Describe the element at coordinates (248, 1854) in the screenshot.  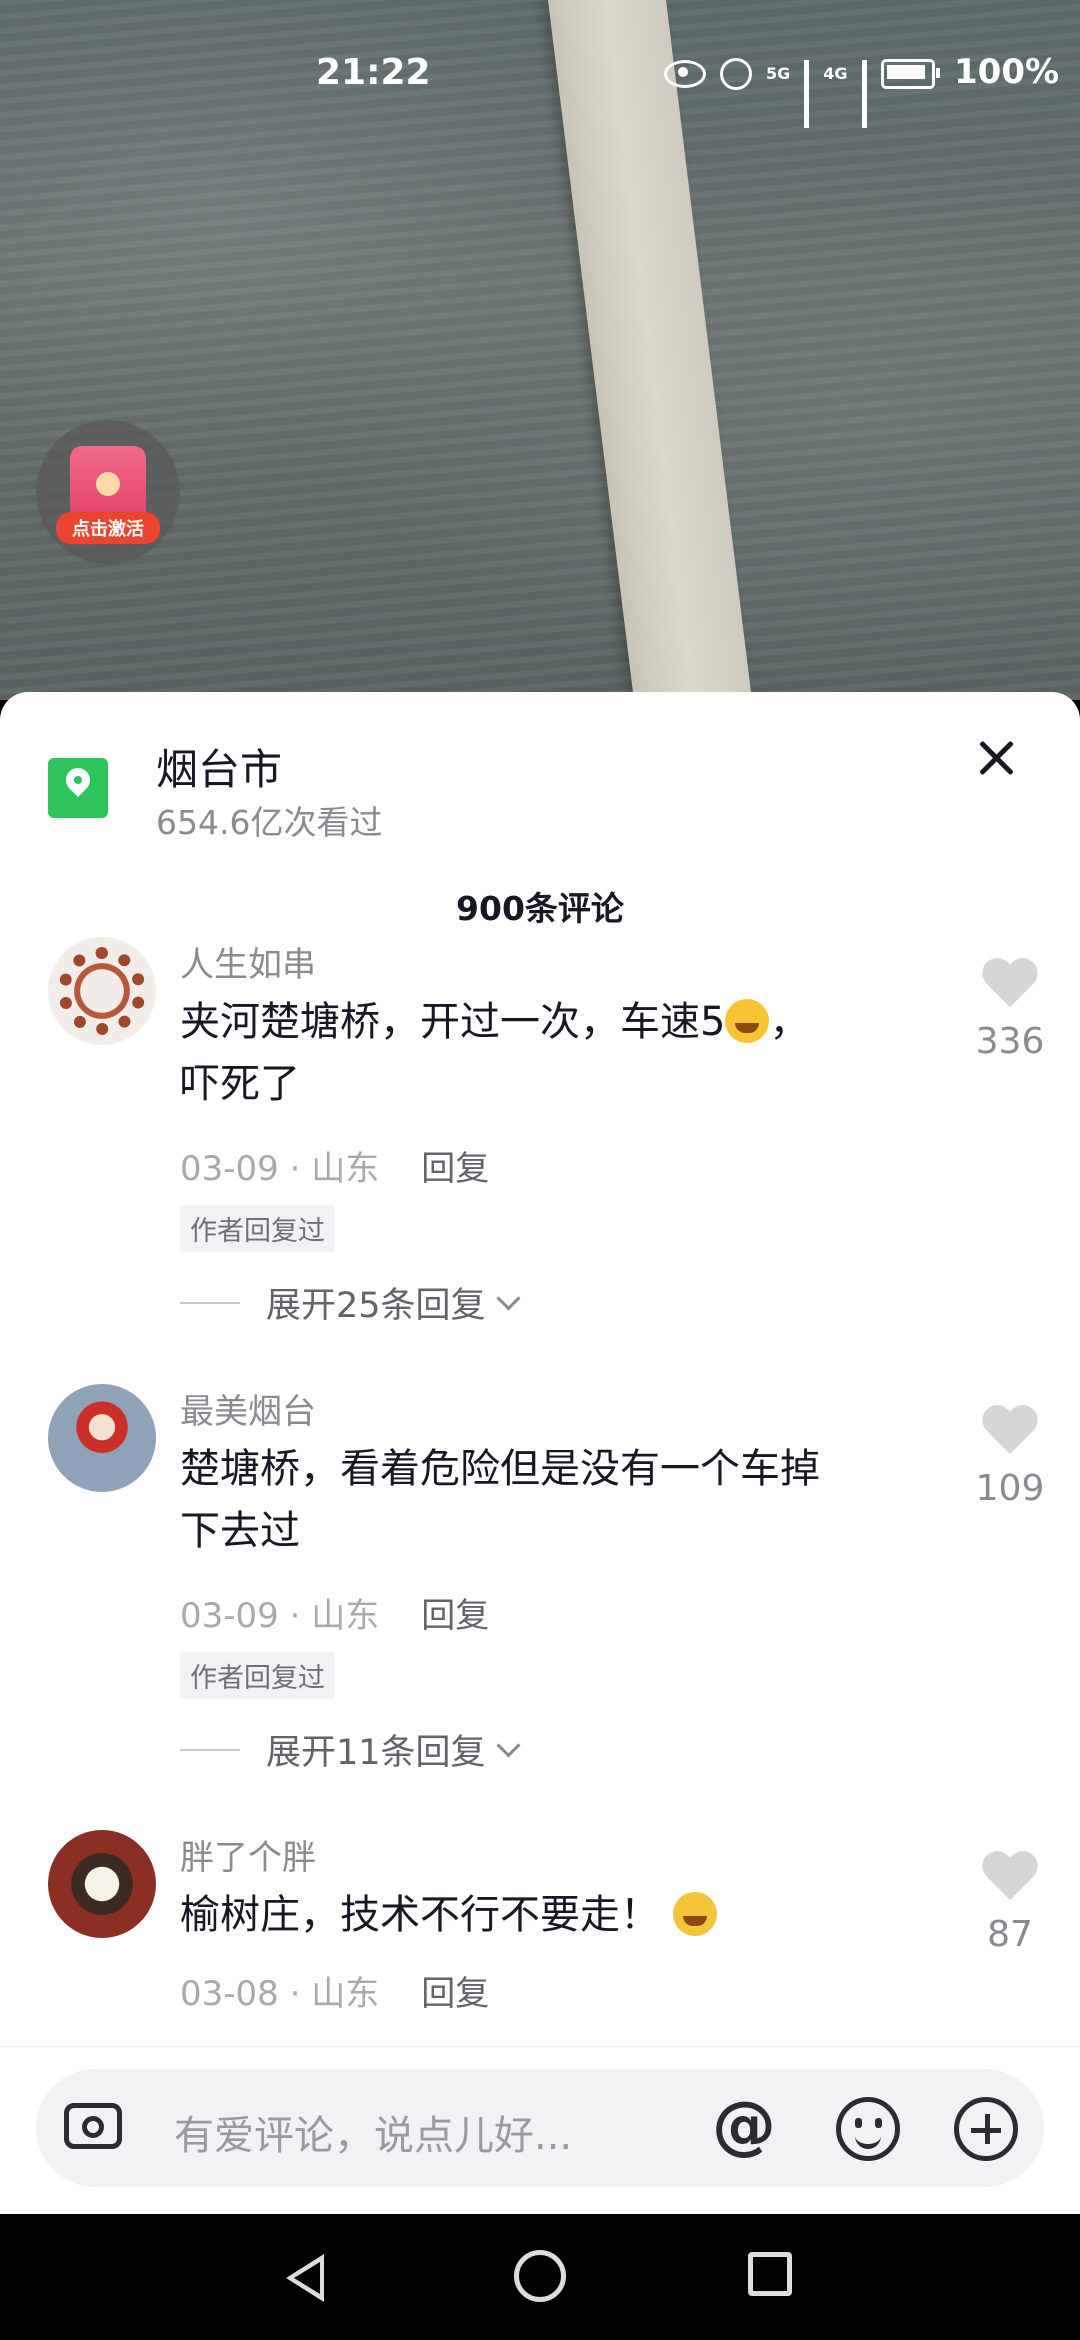
I see `comment-author: 胖了个胖` at that location.